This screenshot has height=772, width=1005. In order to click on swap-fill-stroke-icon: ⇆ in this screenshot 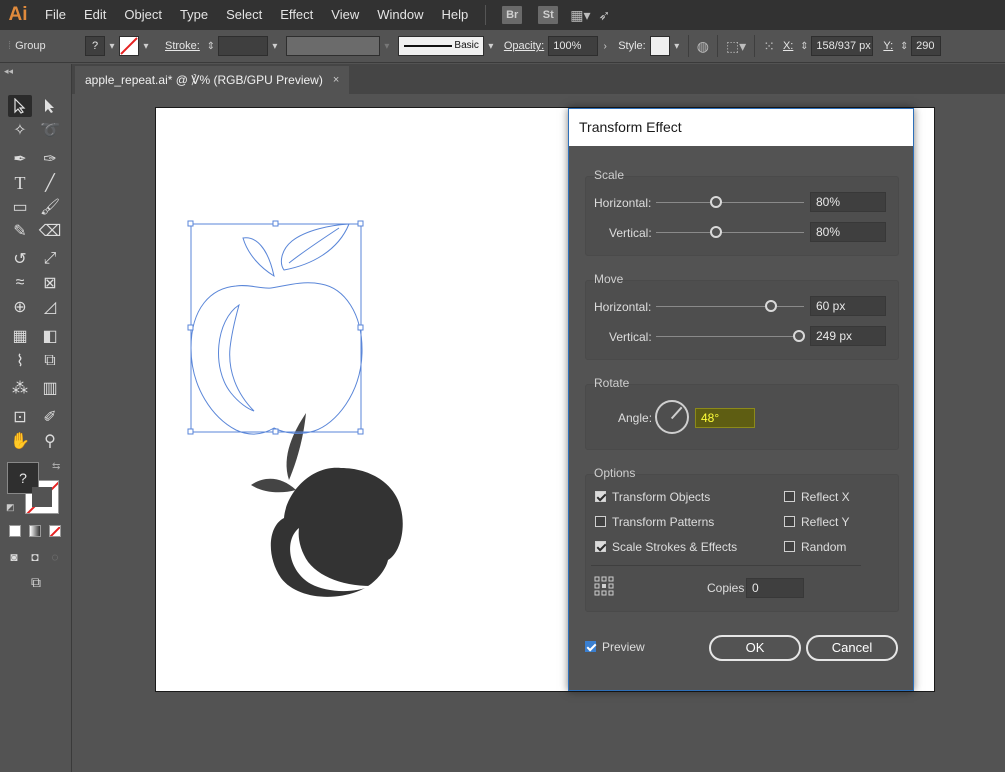, I will do `click(56, 466)`.